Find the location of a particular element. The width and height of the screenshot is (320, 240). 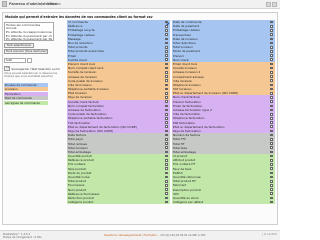

unselect-all-button: Tout annuler (Tous déchoisir) is located at coordinates (26, 51).